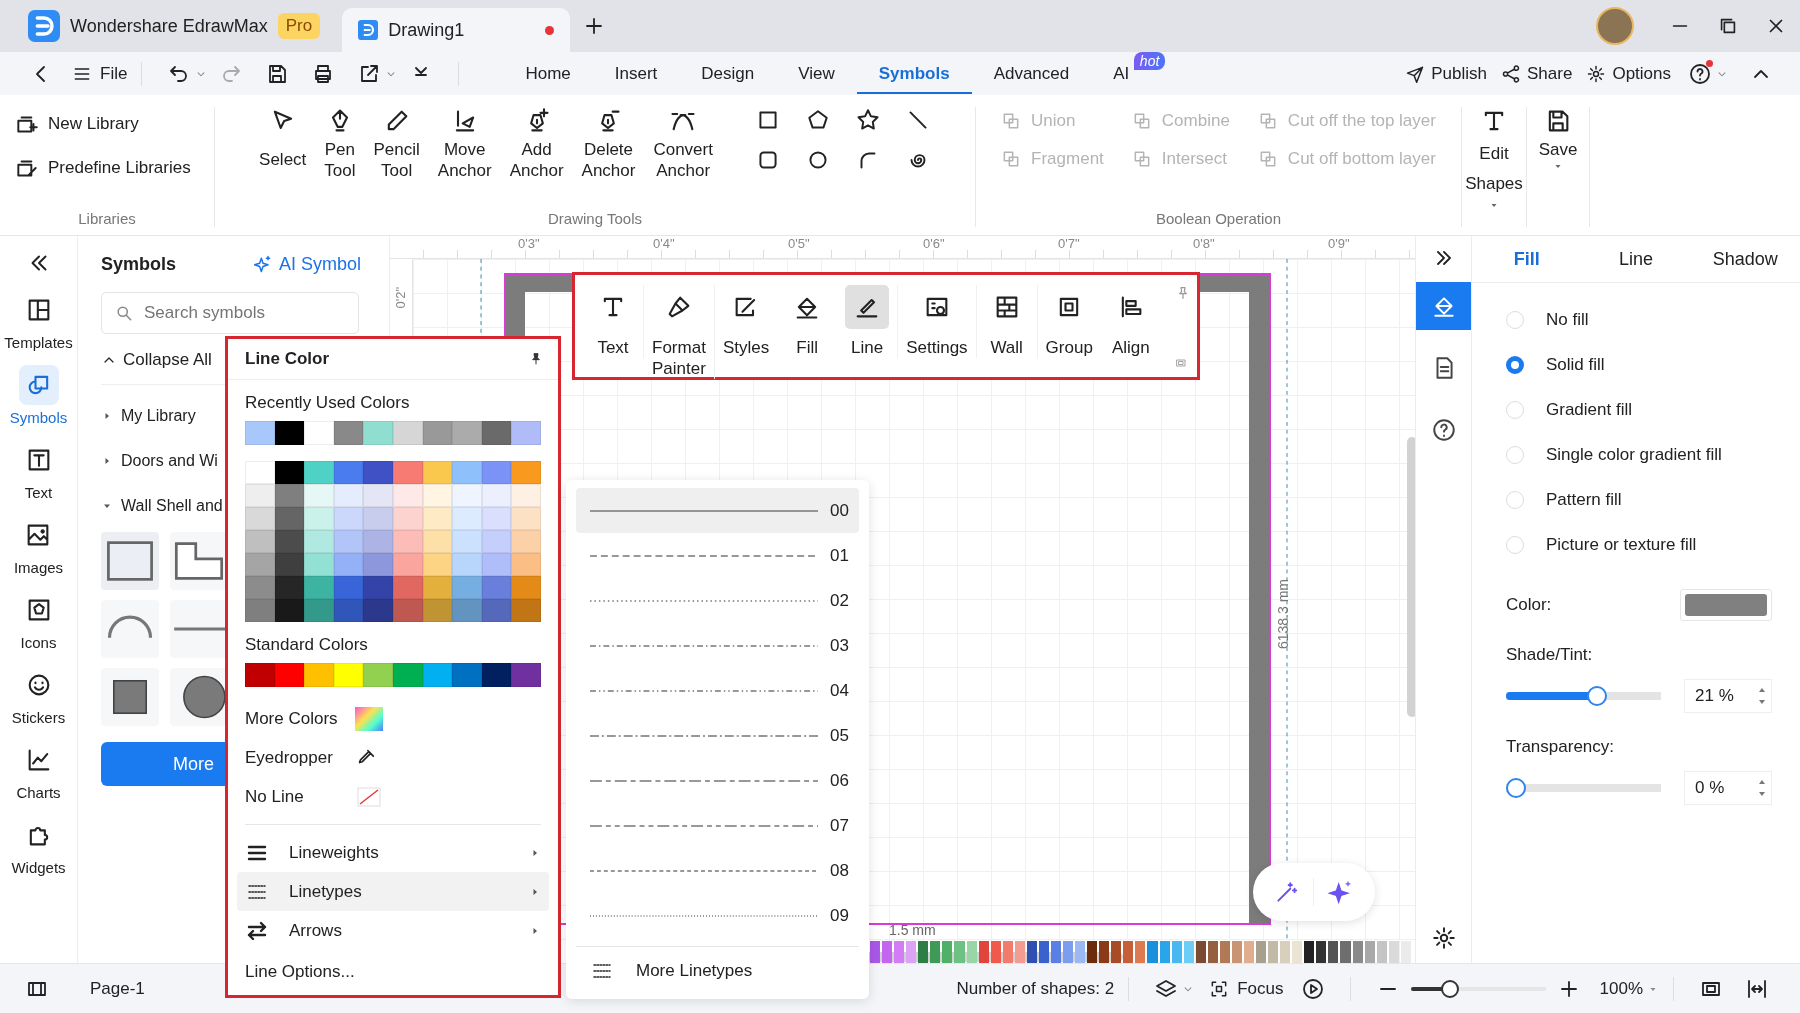  I want to click on field-label: Shade/Tint:, so click(1550, 655).